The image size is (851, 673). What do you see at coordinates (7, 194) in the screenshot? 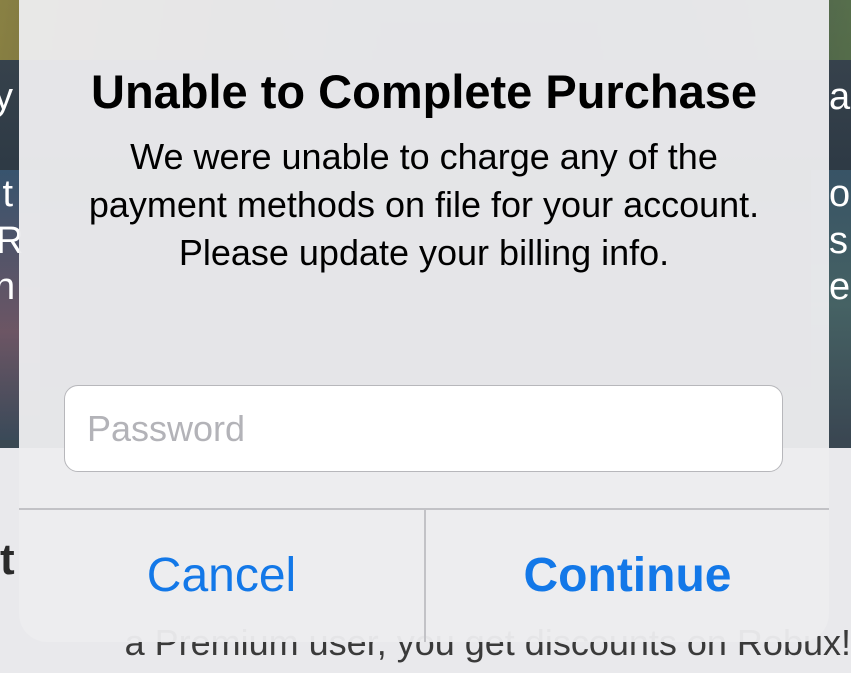
I see `background-text-fragment: ıt` at bounding box center [7, 194].